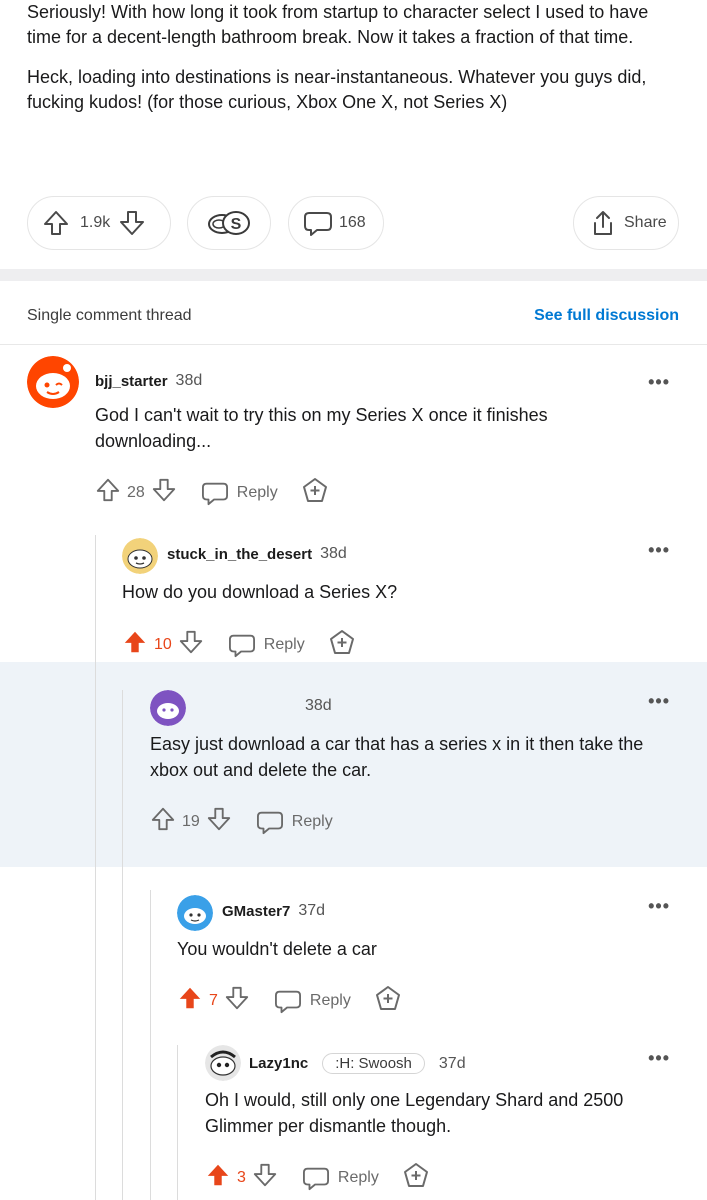 This screenshot has height=1200, width=707. I want to click on comment-count: 168, so click(352, 222).